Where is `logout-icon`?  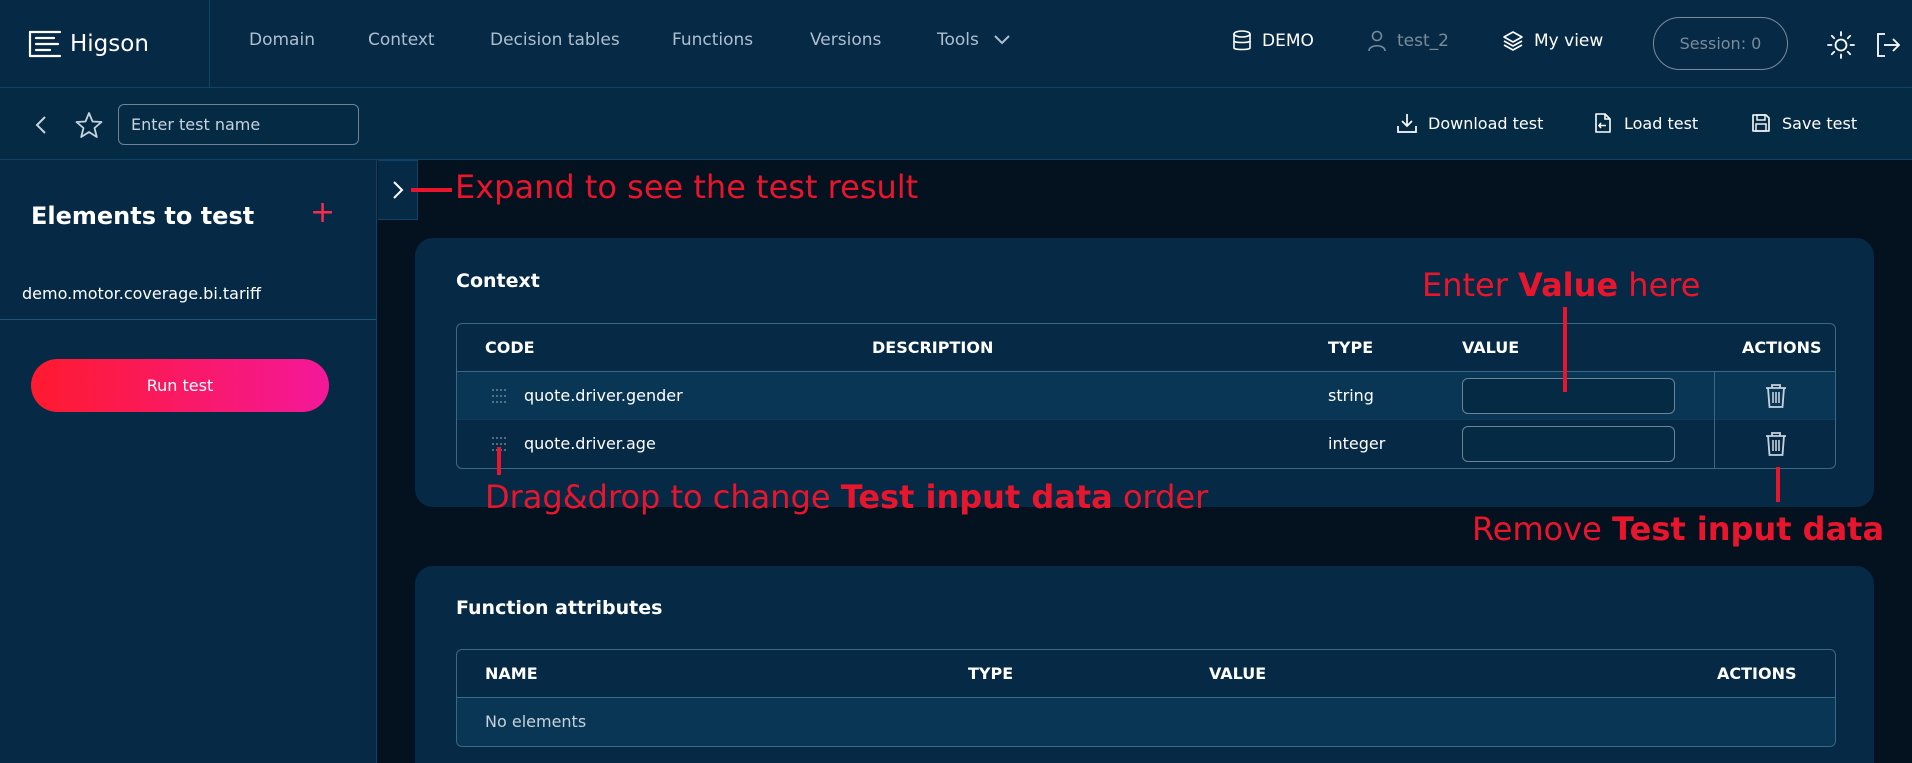 logout-icon is located at coordinates (1888, 45).